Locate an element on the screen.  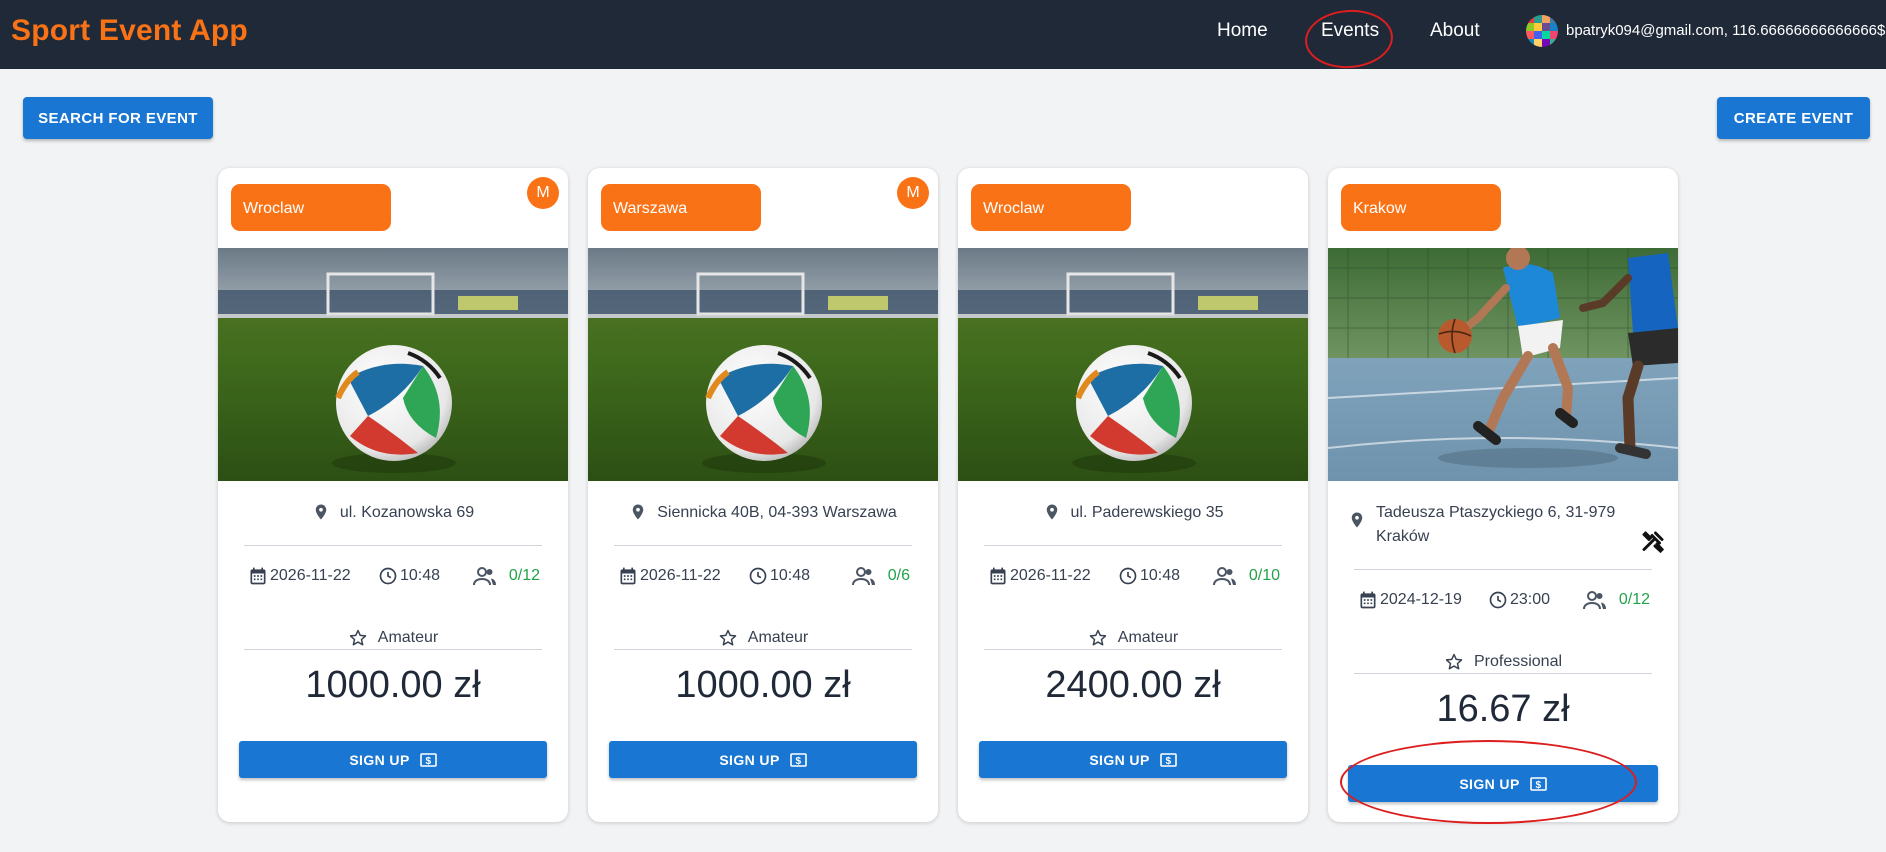
address-text: Tadeusza Ptaszyckiego 6, 31-979 Kraków is located at coordinates (1496, 524).